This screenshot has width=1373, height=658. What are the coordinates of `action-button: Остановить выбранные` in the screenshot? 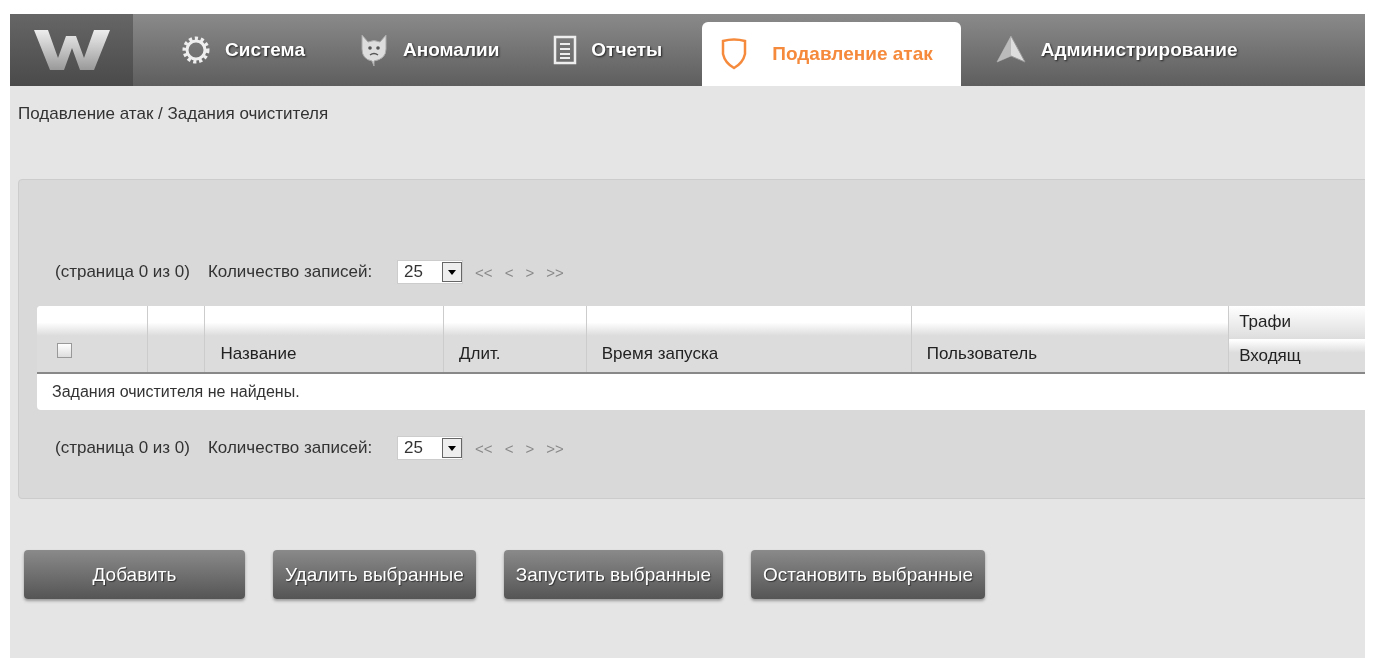 It's located at (868, 574).